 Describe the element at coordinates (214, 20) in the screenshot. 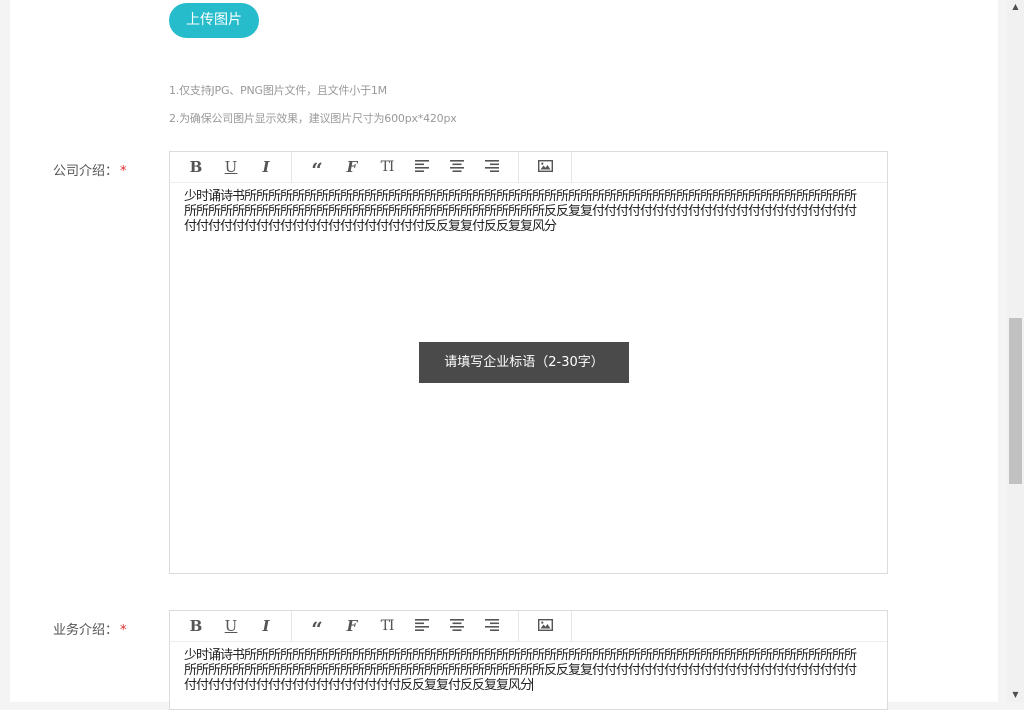

I see `upload-image-button: 上传图片` at that location.